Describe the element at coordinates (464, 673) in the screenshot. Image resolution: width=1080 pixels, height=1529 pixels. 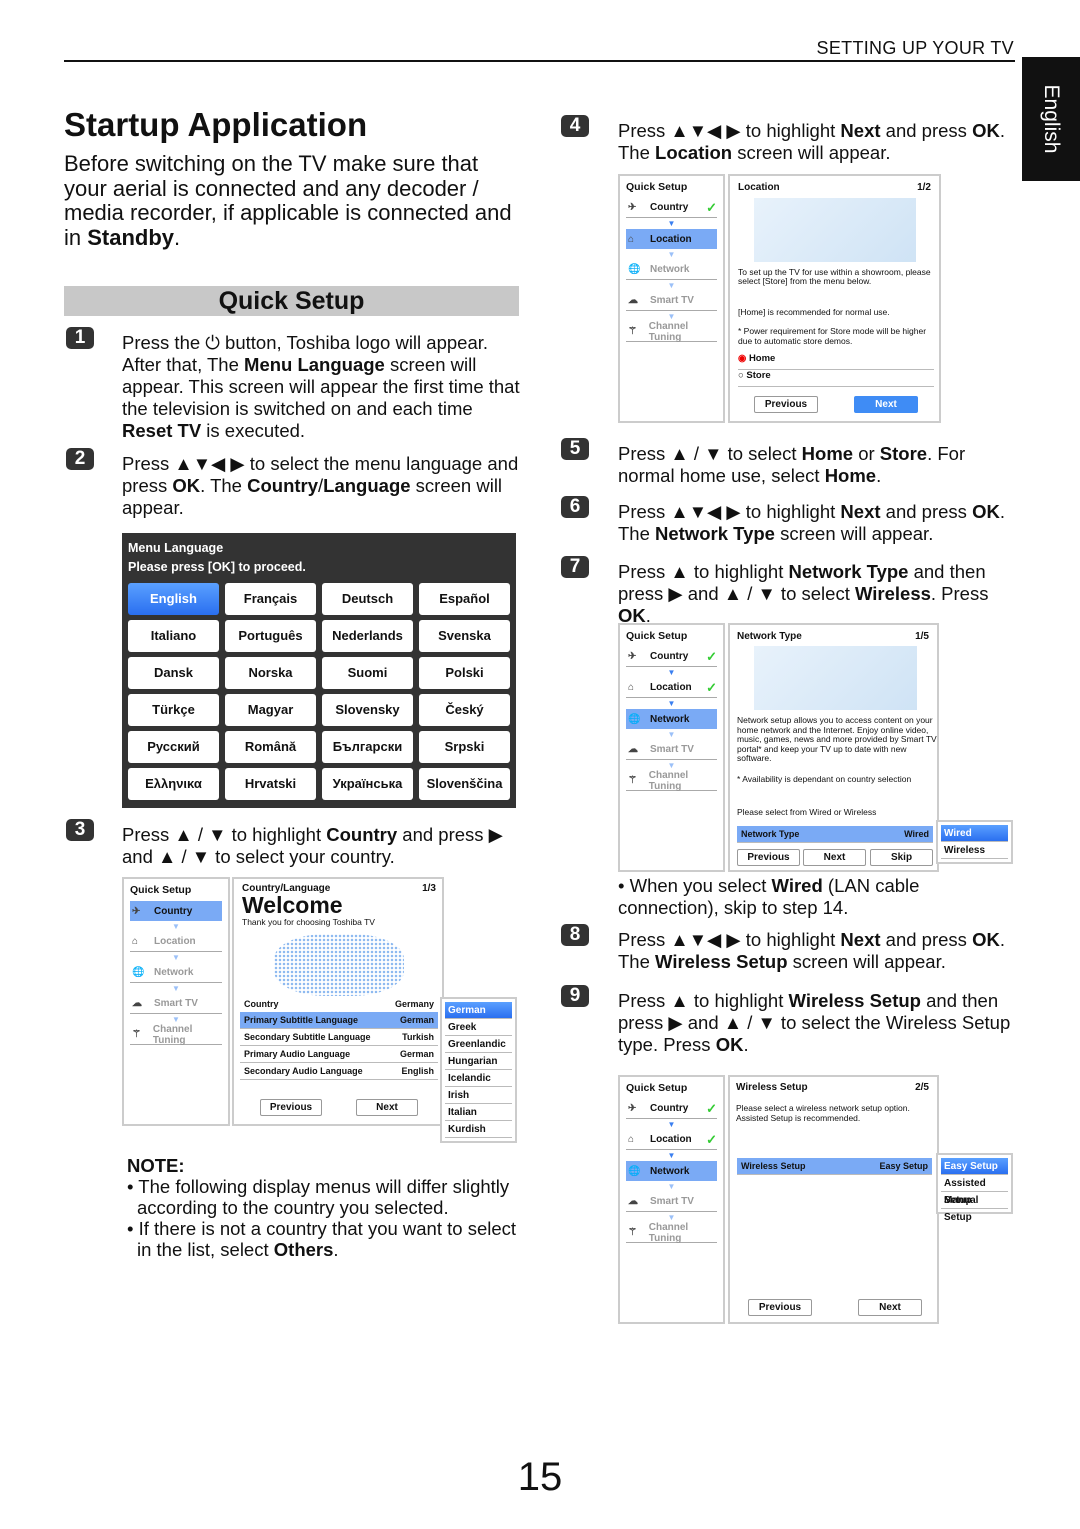
I see `language-button: Polski` at that location.